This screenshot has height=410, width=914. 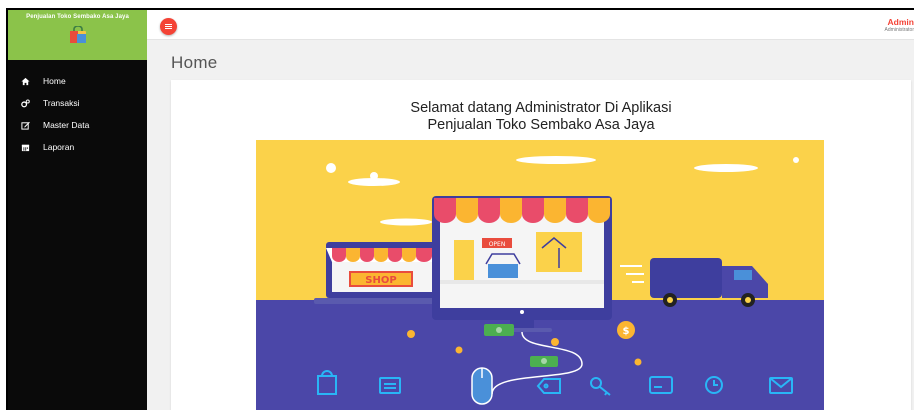 I want to click on monitor-shop-icon: OPEN, so click(x=522, y=264).